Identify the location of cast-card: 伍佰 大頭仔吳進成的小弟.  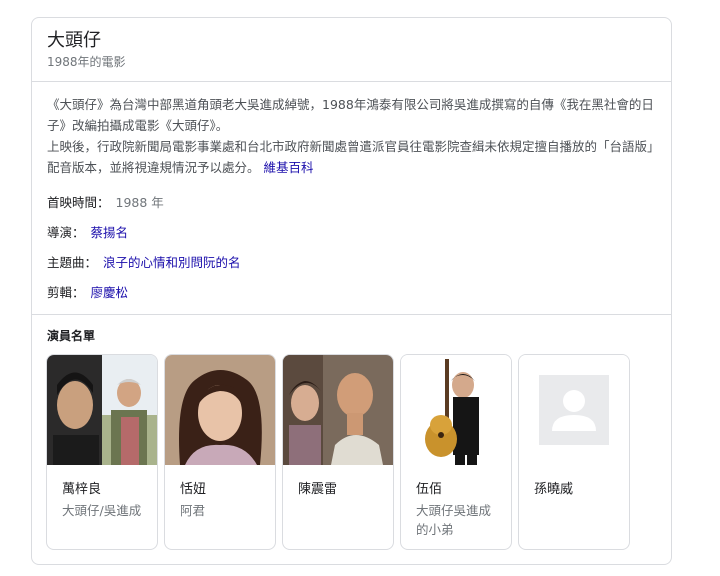
(456, 452).